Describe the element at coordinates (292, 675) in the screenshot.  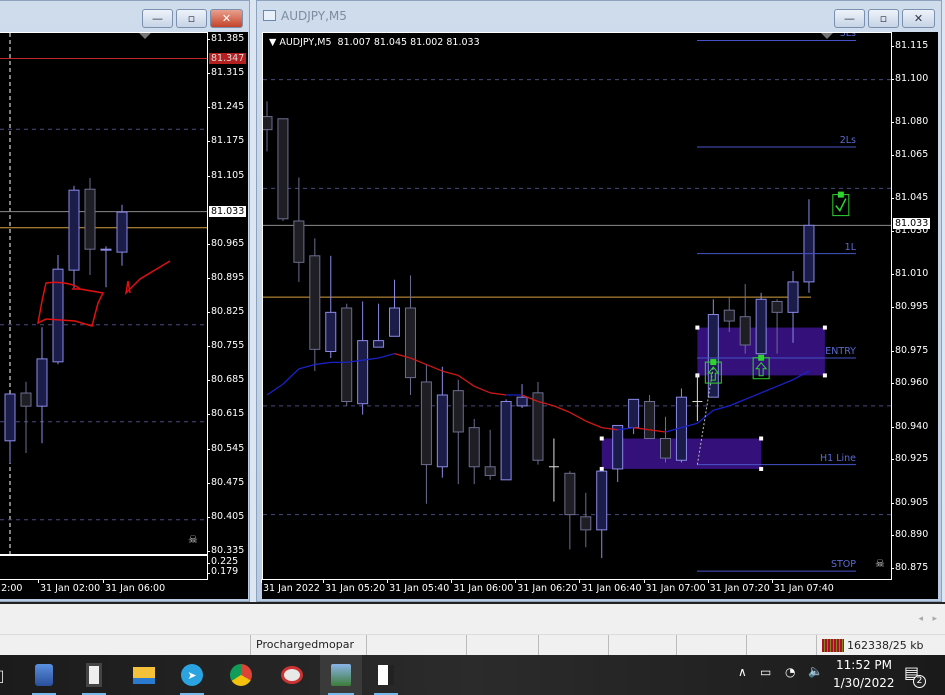
I see `taskbar-snipping-tool-icon` at that location.